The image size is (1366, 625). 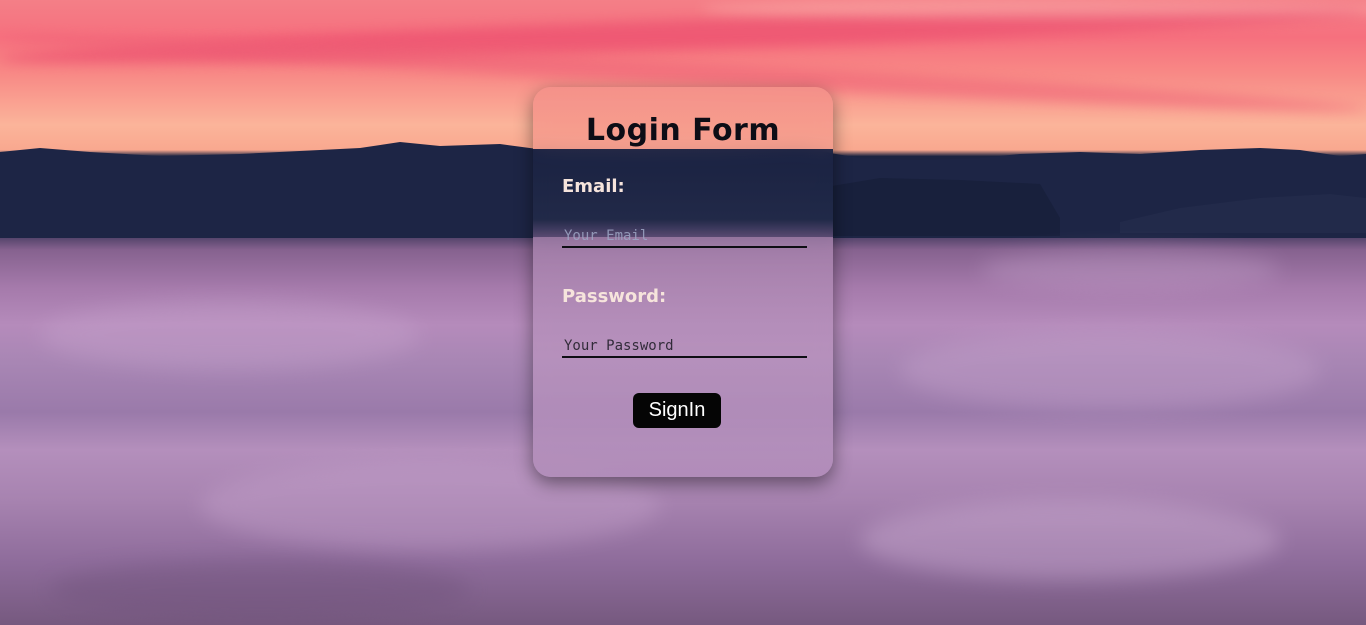 What do you see at coordinates (677, 410) in the screenshot?
I see `signin-button: SignIn` at bounding box center [677, 410].